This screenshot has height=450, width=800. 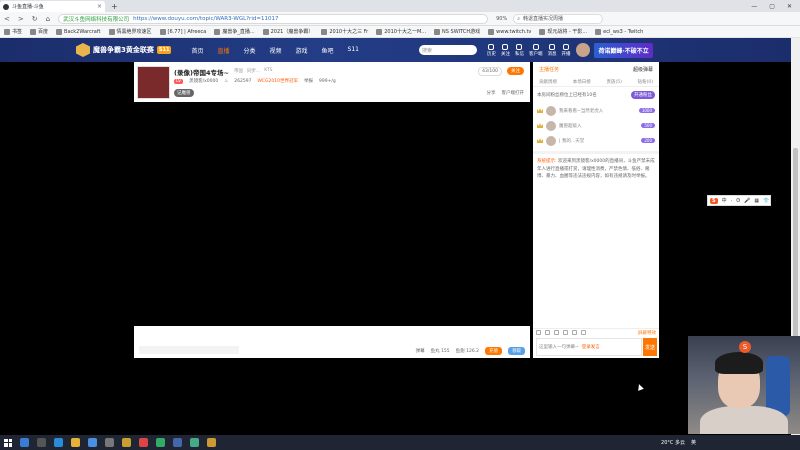 What do you see at coordinates (766, 201) in the screenshot?
I see `skin-icon: 👕` at bounding box center [766, 201].